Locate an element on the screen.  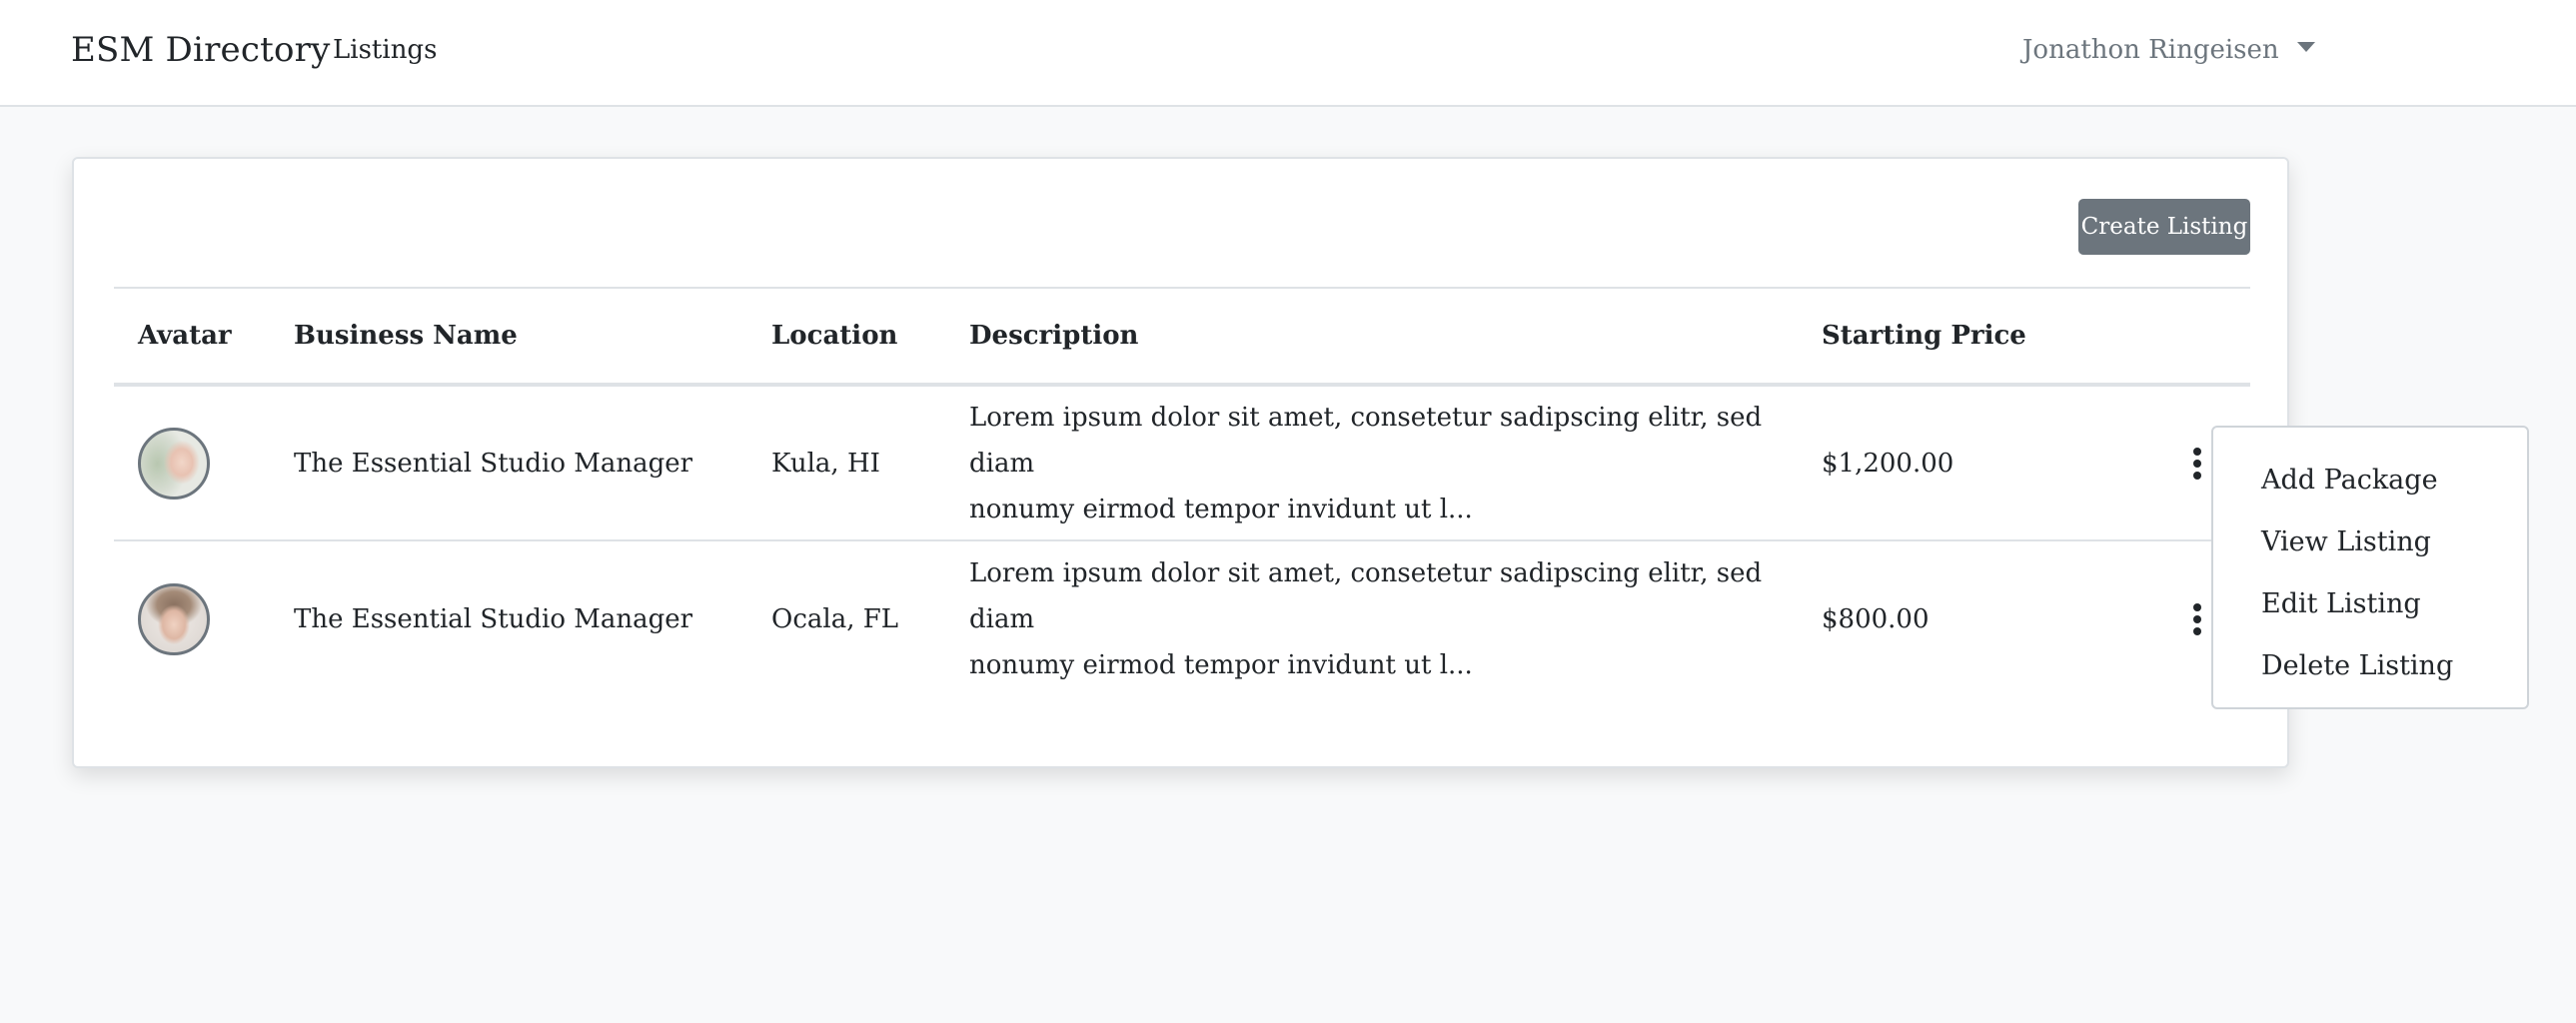
header-location: Location is located at coordinates (846, 337).